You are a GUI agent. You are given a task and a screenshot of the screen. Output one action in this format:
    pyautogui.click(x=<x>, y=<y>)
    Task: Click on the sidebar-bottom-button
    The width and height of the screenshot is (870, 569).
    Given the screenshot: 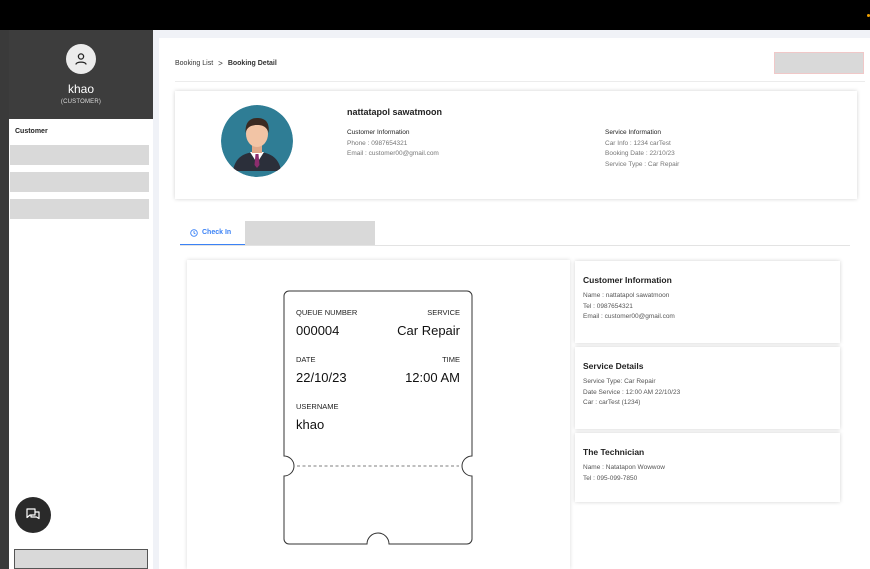 What is the action you would take?
    pyautogui.click(x=81, y=559)
    